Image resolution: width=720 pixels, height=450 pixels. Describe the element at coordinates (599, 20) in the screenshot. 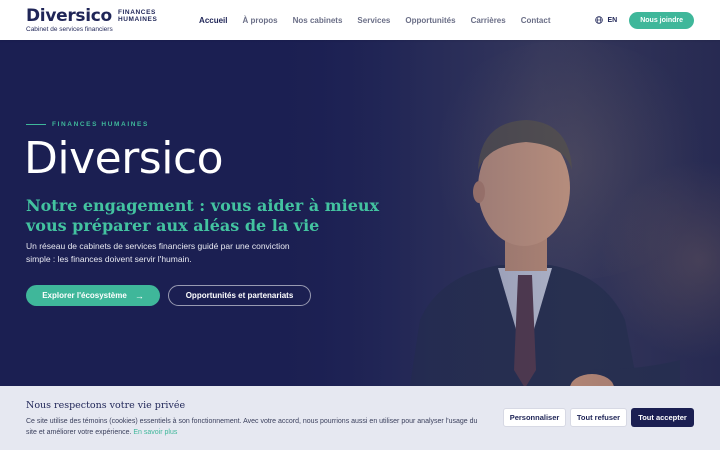

I see `globe-icon` at that location.